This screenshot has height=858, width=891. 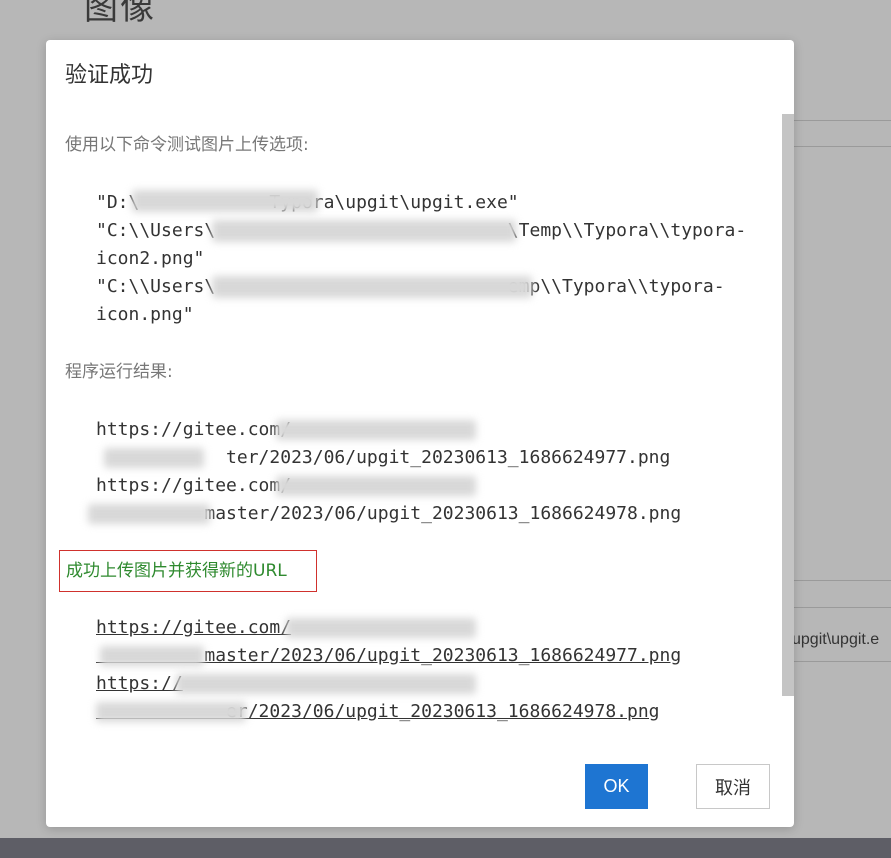 I want to click on ok-button: OK, so click(x=616, y=786).